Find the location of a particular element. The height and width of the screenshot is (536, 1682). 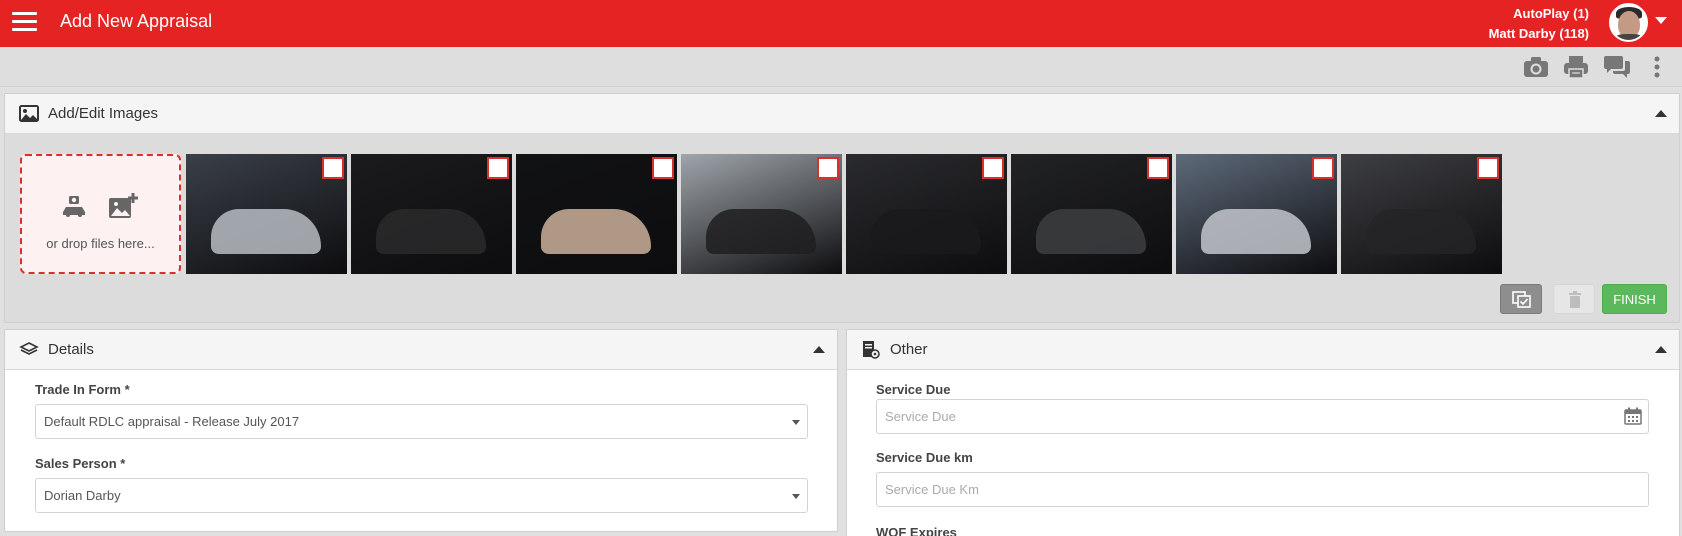

collapse-images-icon is located at coordinates (1661, 113).